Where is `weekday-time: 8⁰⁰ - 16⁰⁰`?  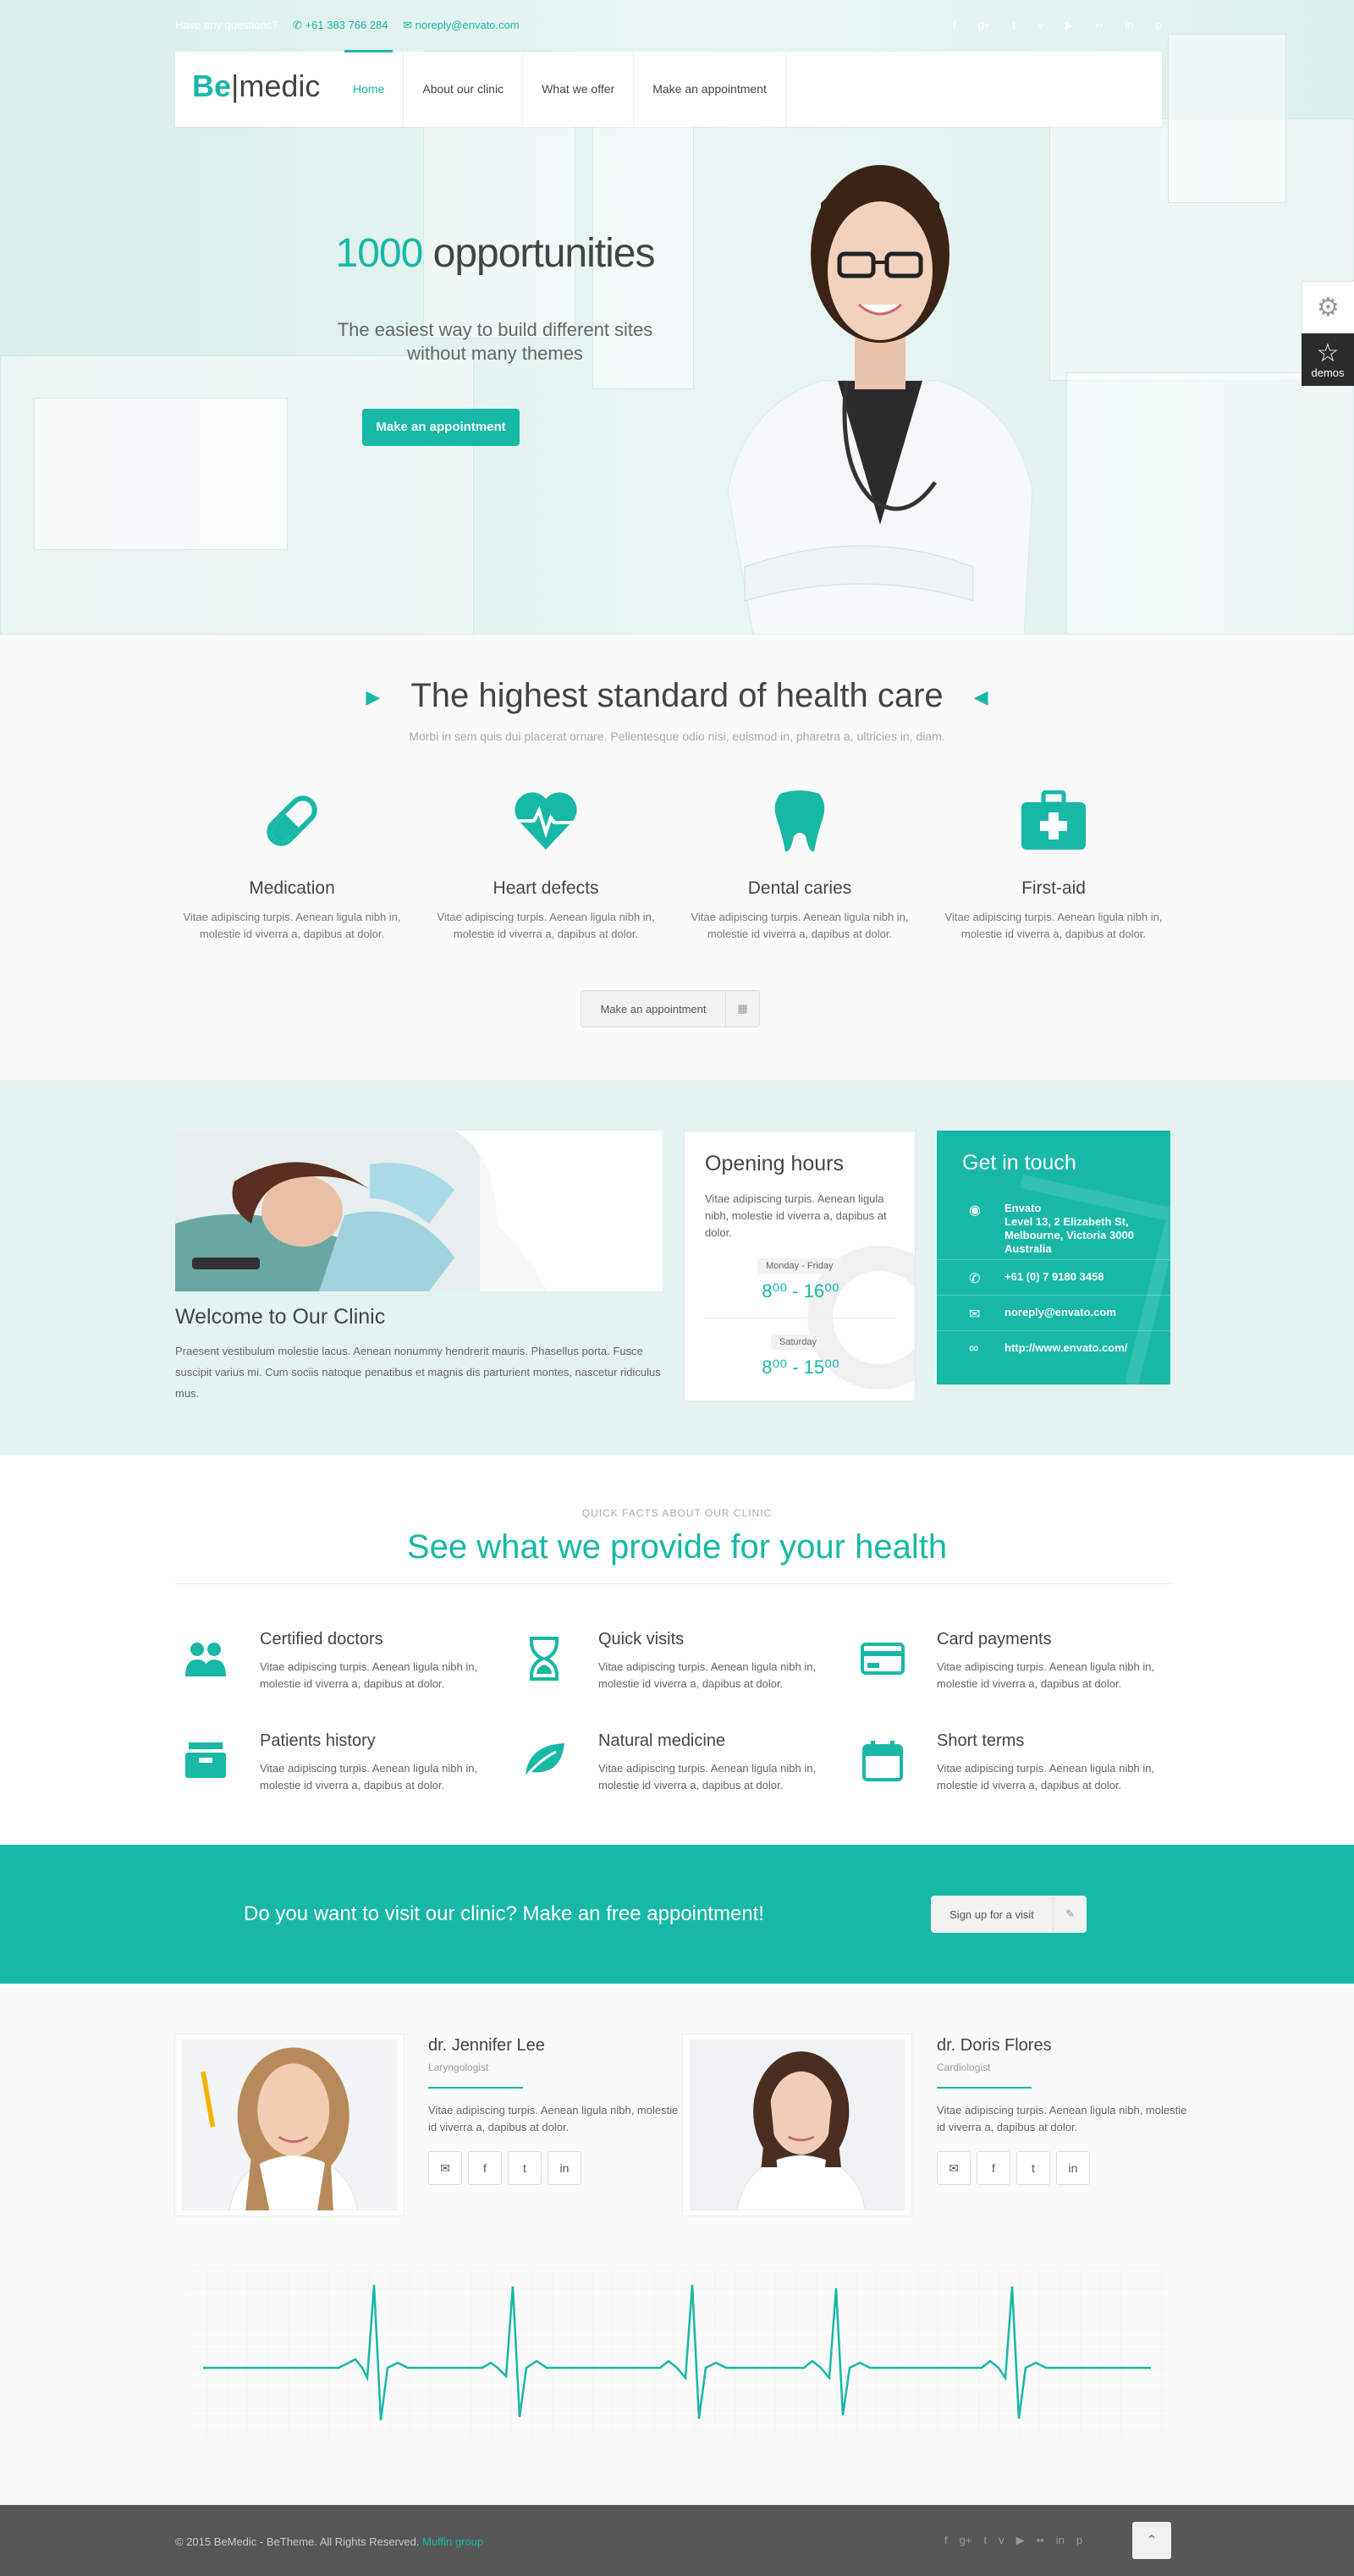 weekday-time: 8⁰⁰ - 16⁰⁰ is located at coordinates (800, 1291).